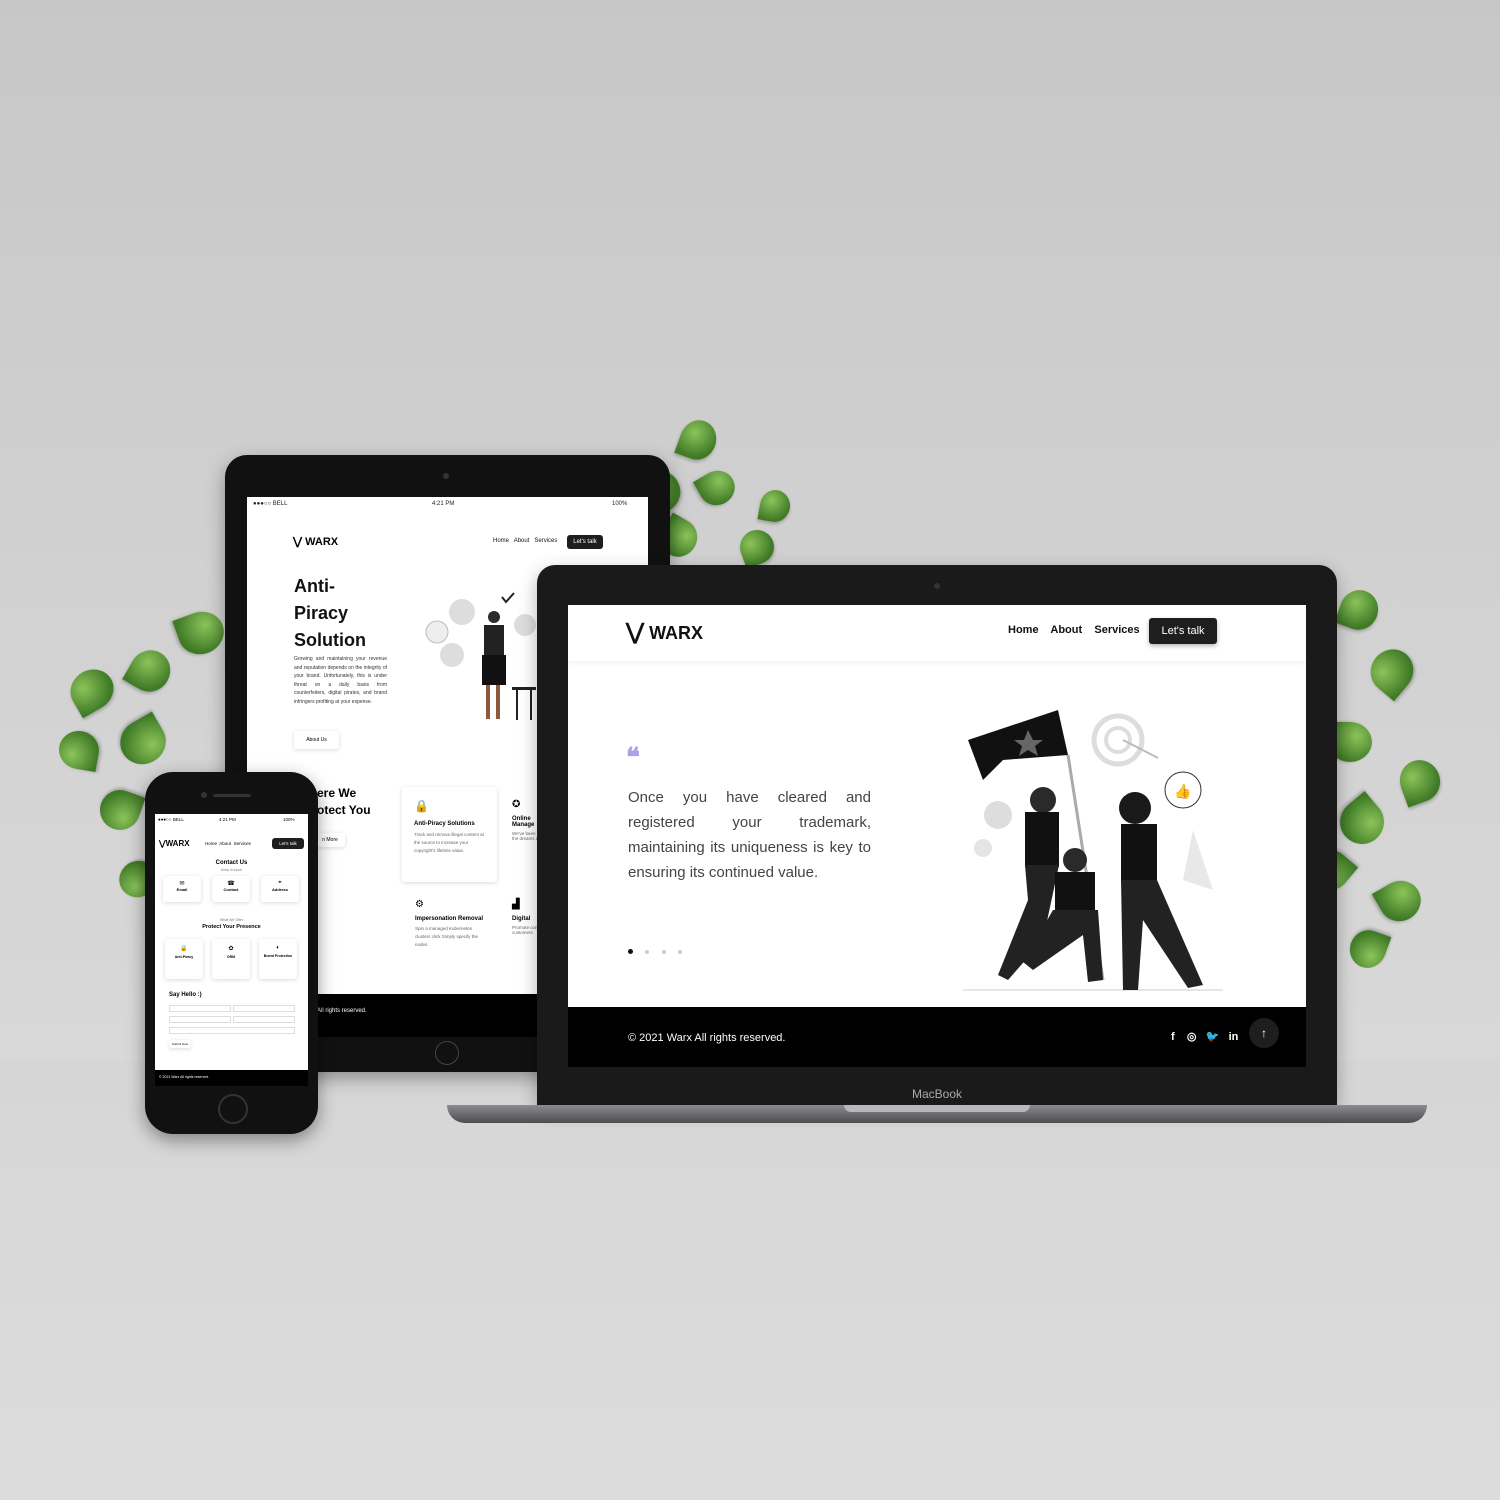 This screenshot has height=1500, width=1500. Describe the element at coordinates (171, 819) in the screenshot. I see `phone-carrier: ●●●○○ BELL` at that location.